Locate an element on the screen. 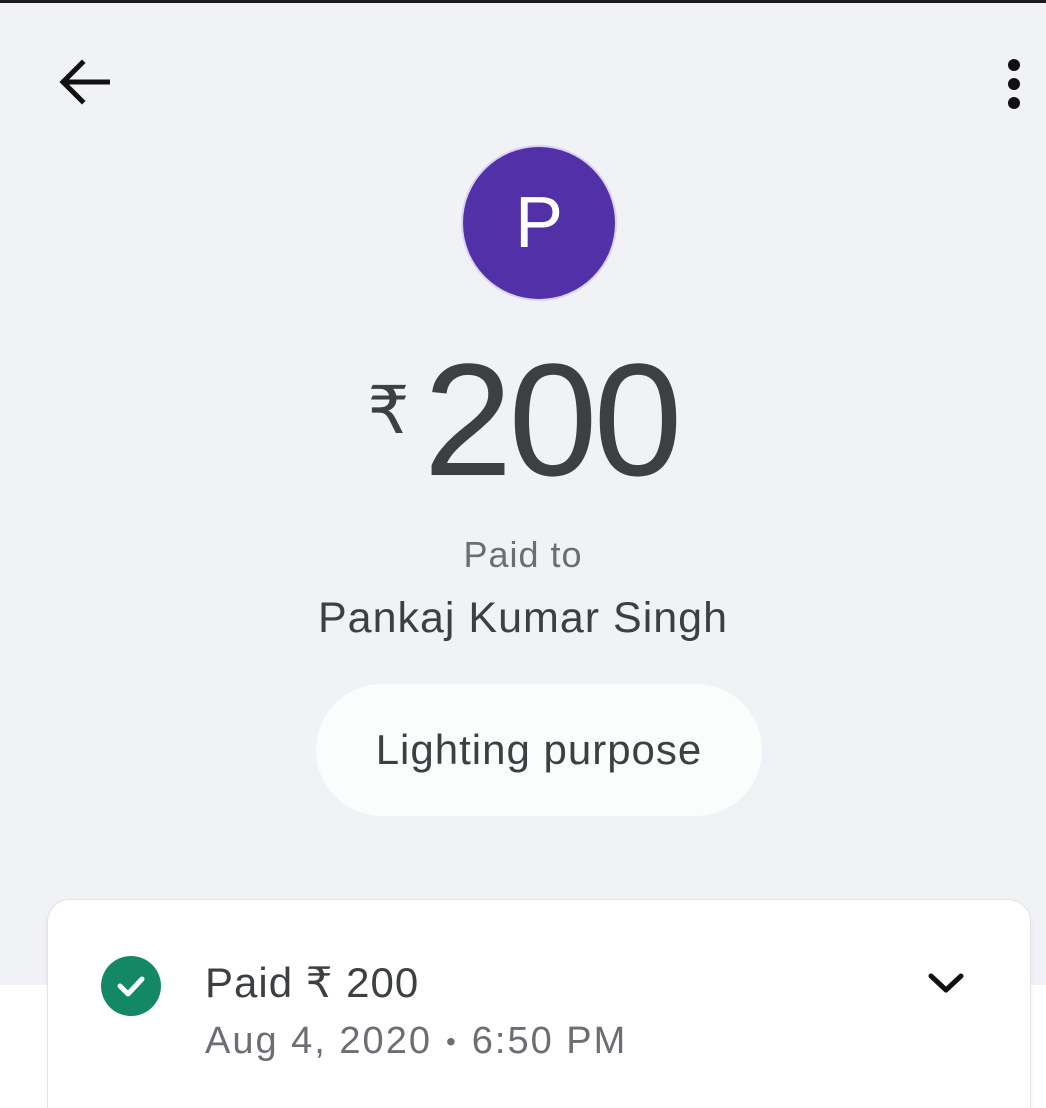  payment-note-text: Lighting purpose is located at coordinates (539, 749).